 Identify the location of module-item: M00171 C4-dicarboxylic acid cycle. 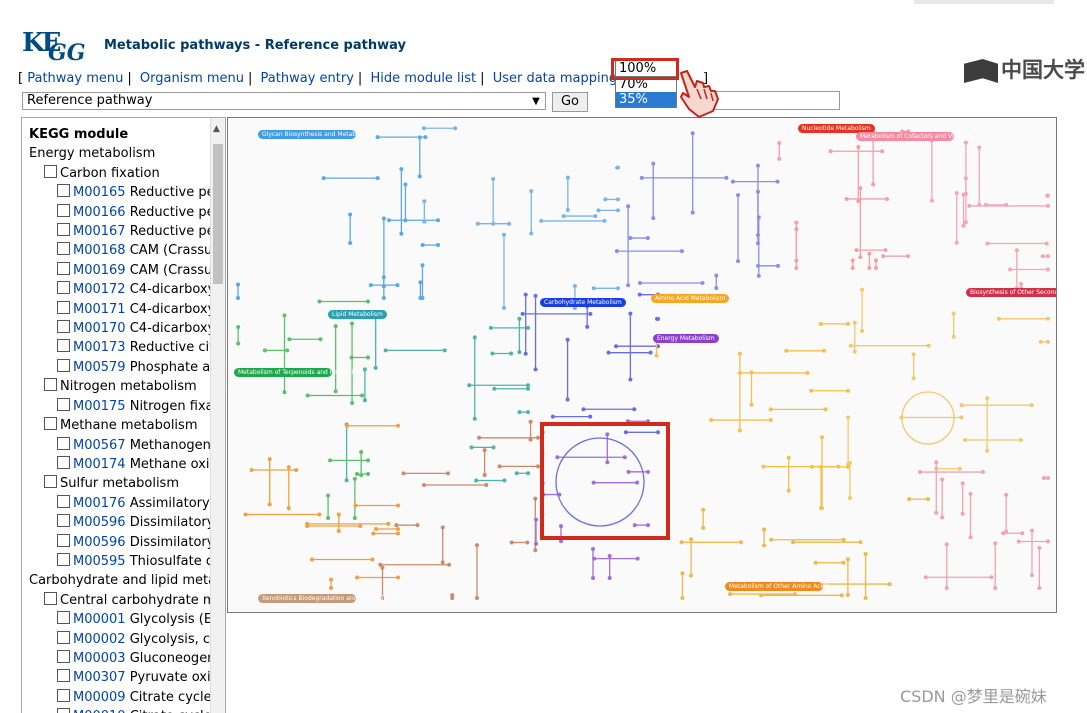
(121, 309).